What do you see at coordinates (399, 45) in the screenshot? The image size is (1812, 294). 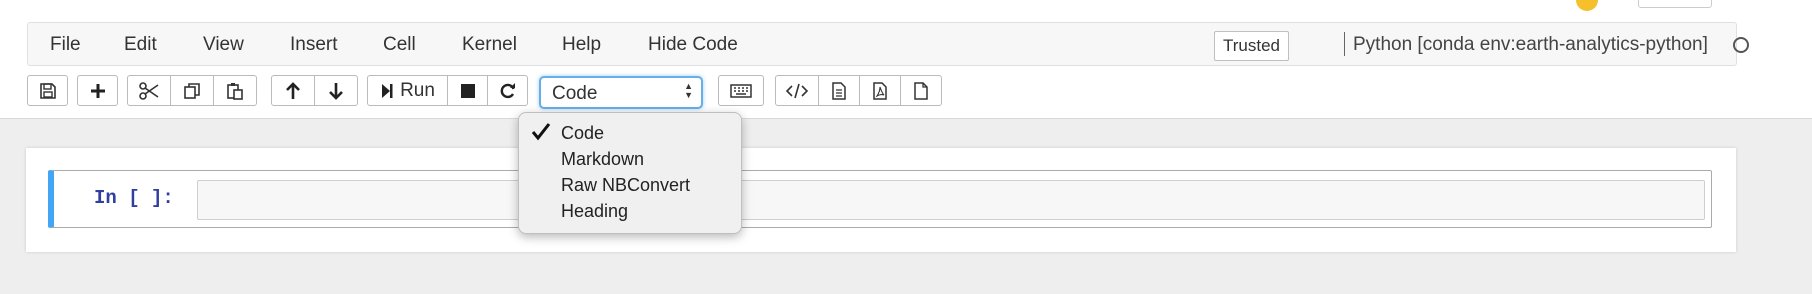 I see `menu-cell: Cell` at bounding box center [399, 45].